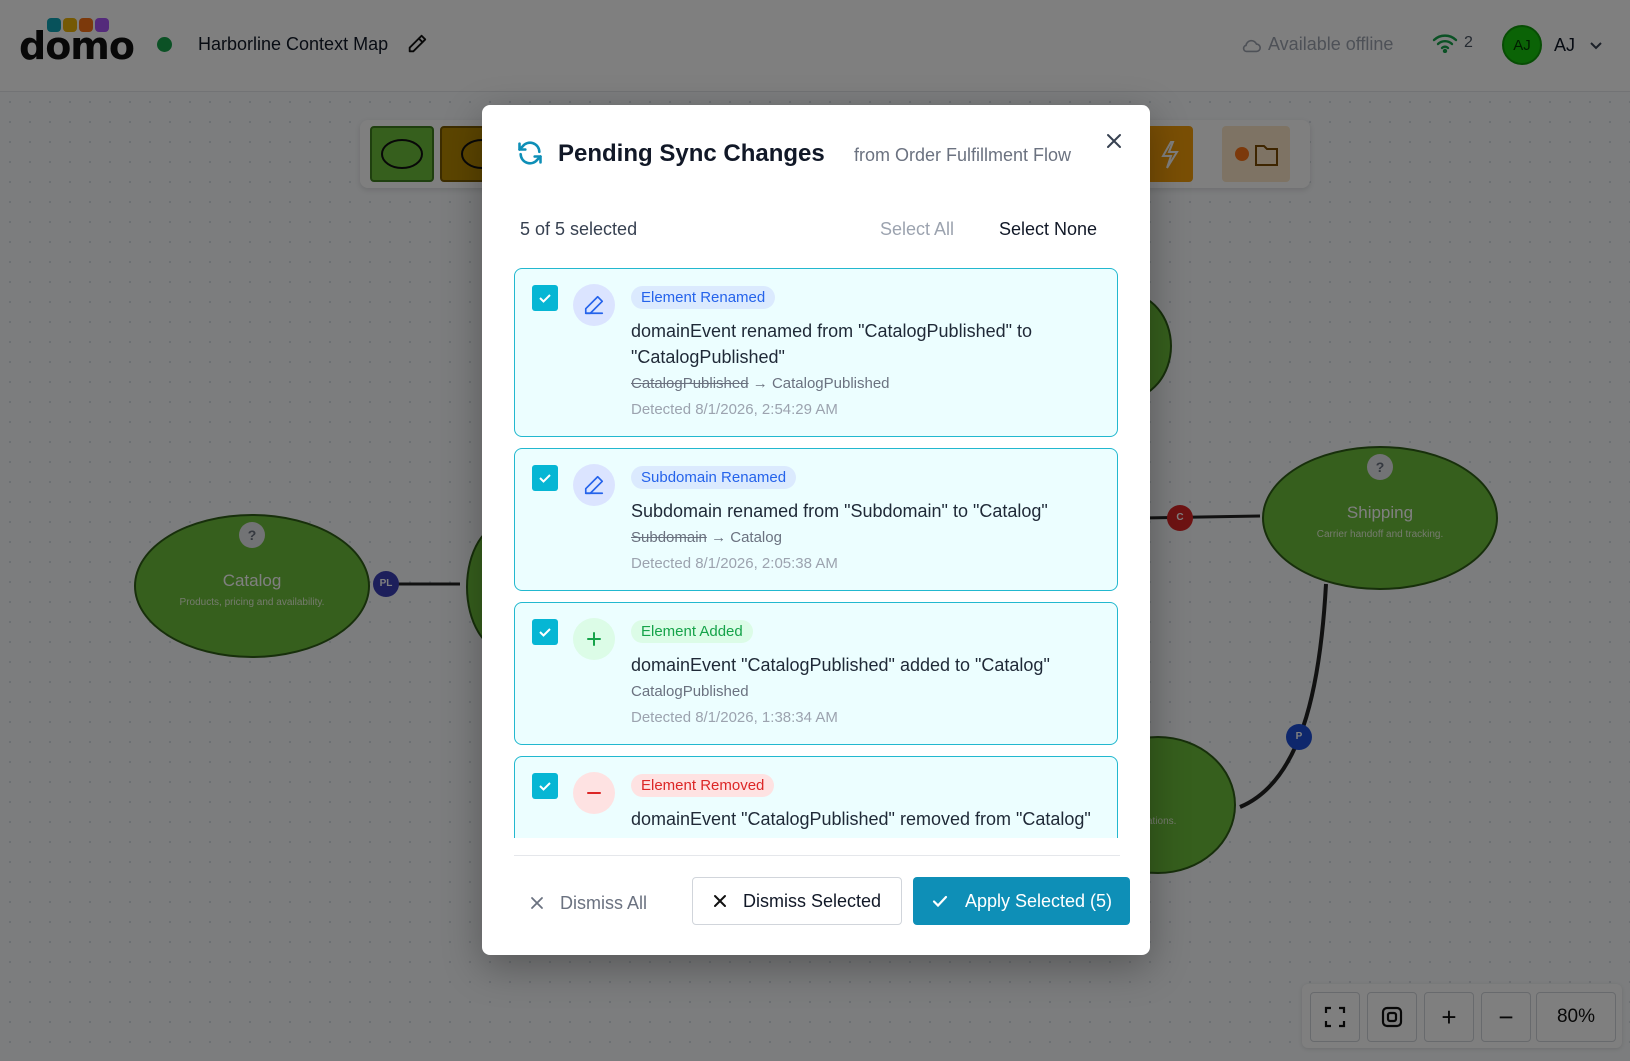  Describe the element at coordinates (530, 153) in the screenshot. I see `sync-refresh-icon` at that location.